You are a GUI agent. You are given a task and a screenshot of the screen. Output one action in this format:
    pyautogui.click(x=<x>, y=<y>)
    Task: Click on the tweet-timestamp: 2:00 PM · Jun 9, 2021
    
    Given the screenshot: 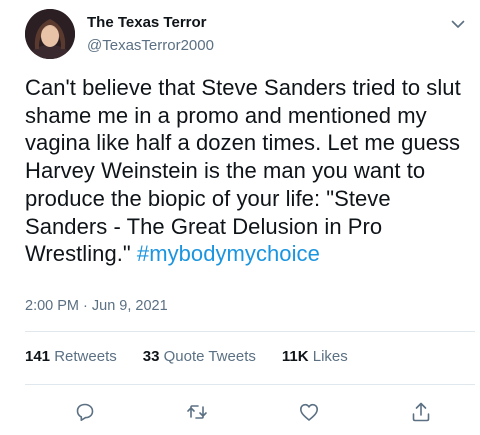 What is the action you would take?
    pyautogui.click(x=96, y=306)
    